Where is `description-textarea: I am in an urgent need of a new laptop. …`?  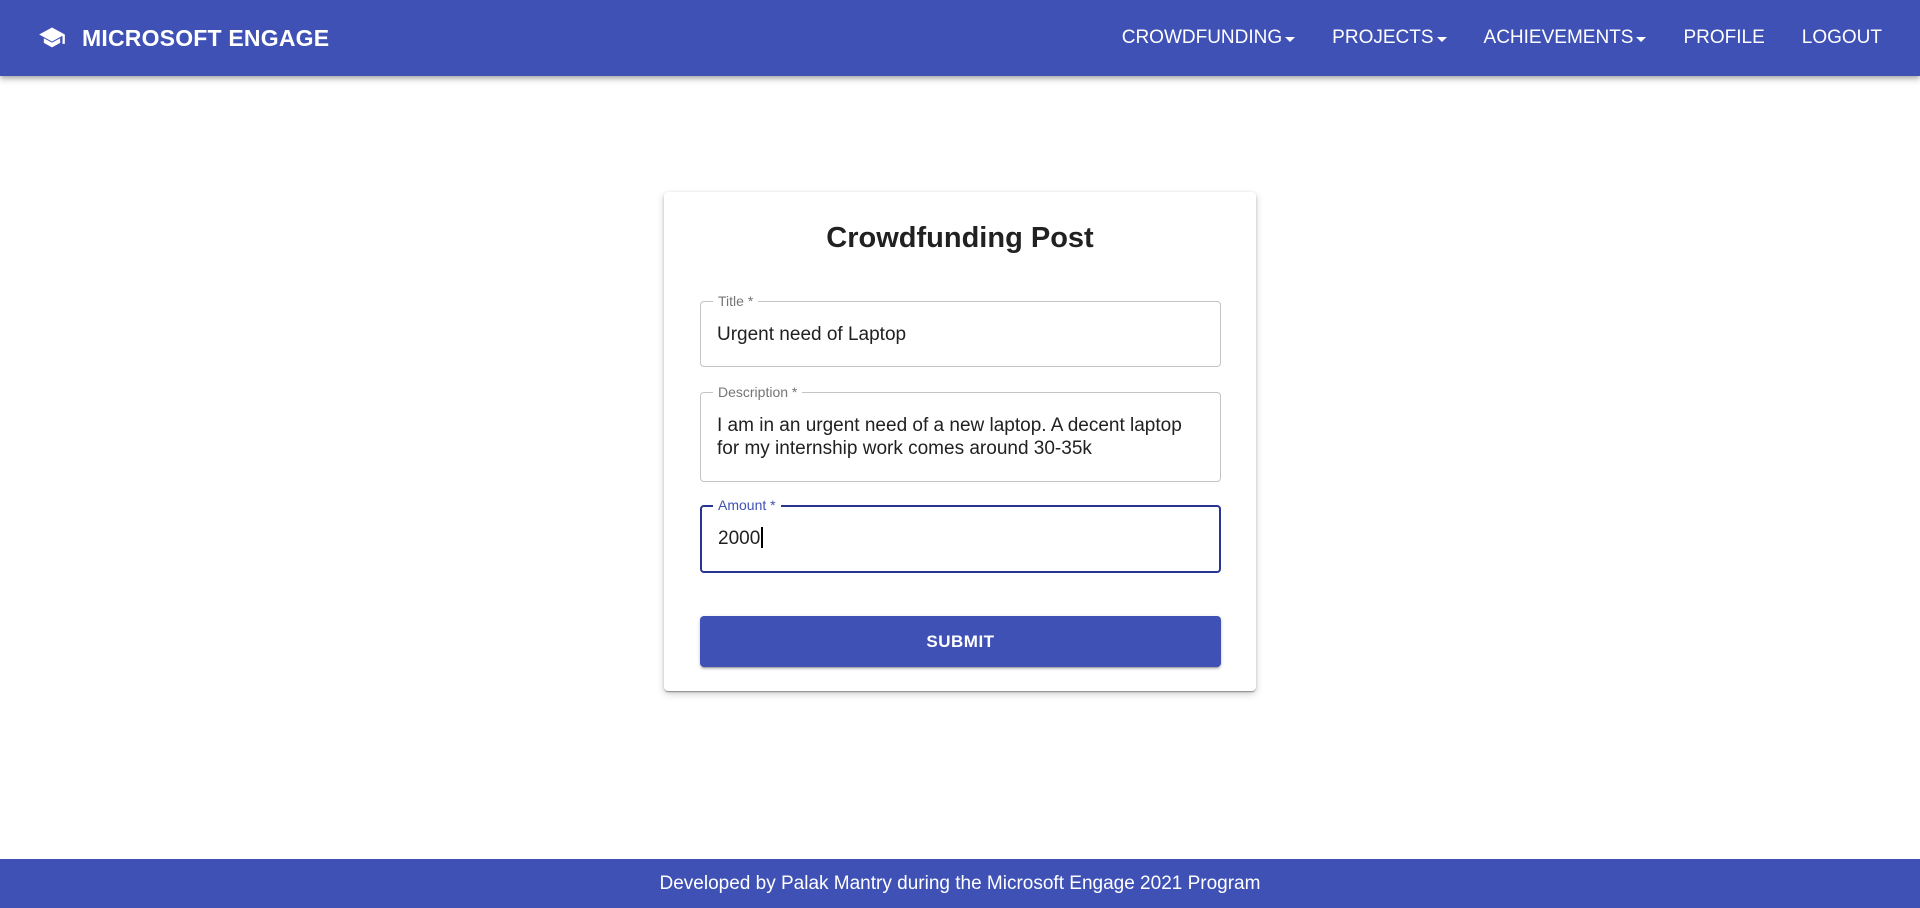 description-textarea: I am in an urgent need of a new laptop. … is located at coordinates (949, 437).